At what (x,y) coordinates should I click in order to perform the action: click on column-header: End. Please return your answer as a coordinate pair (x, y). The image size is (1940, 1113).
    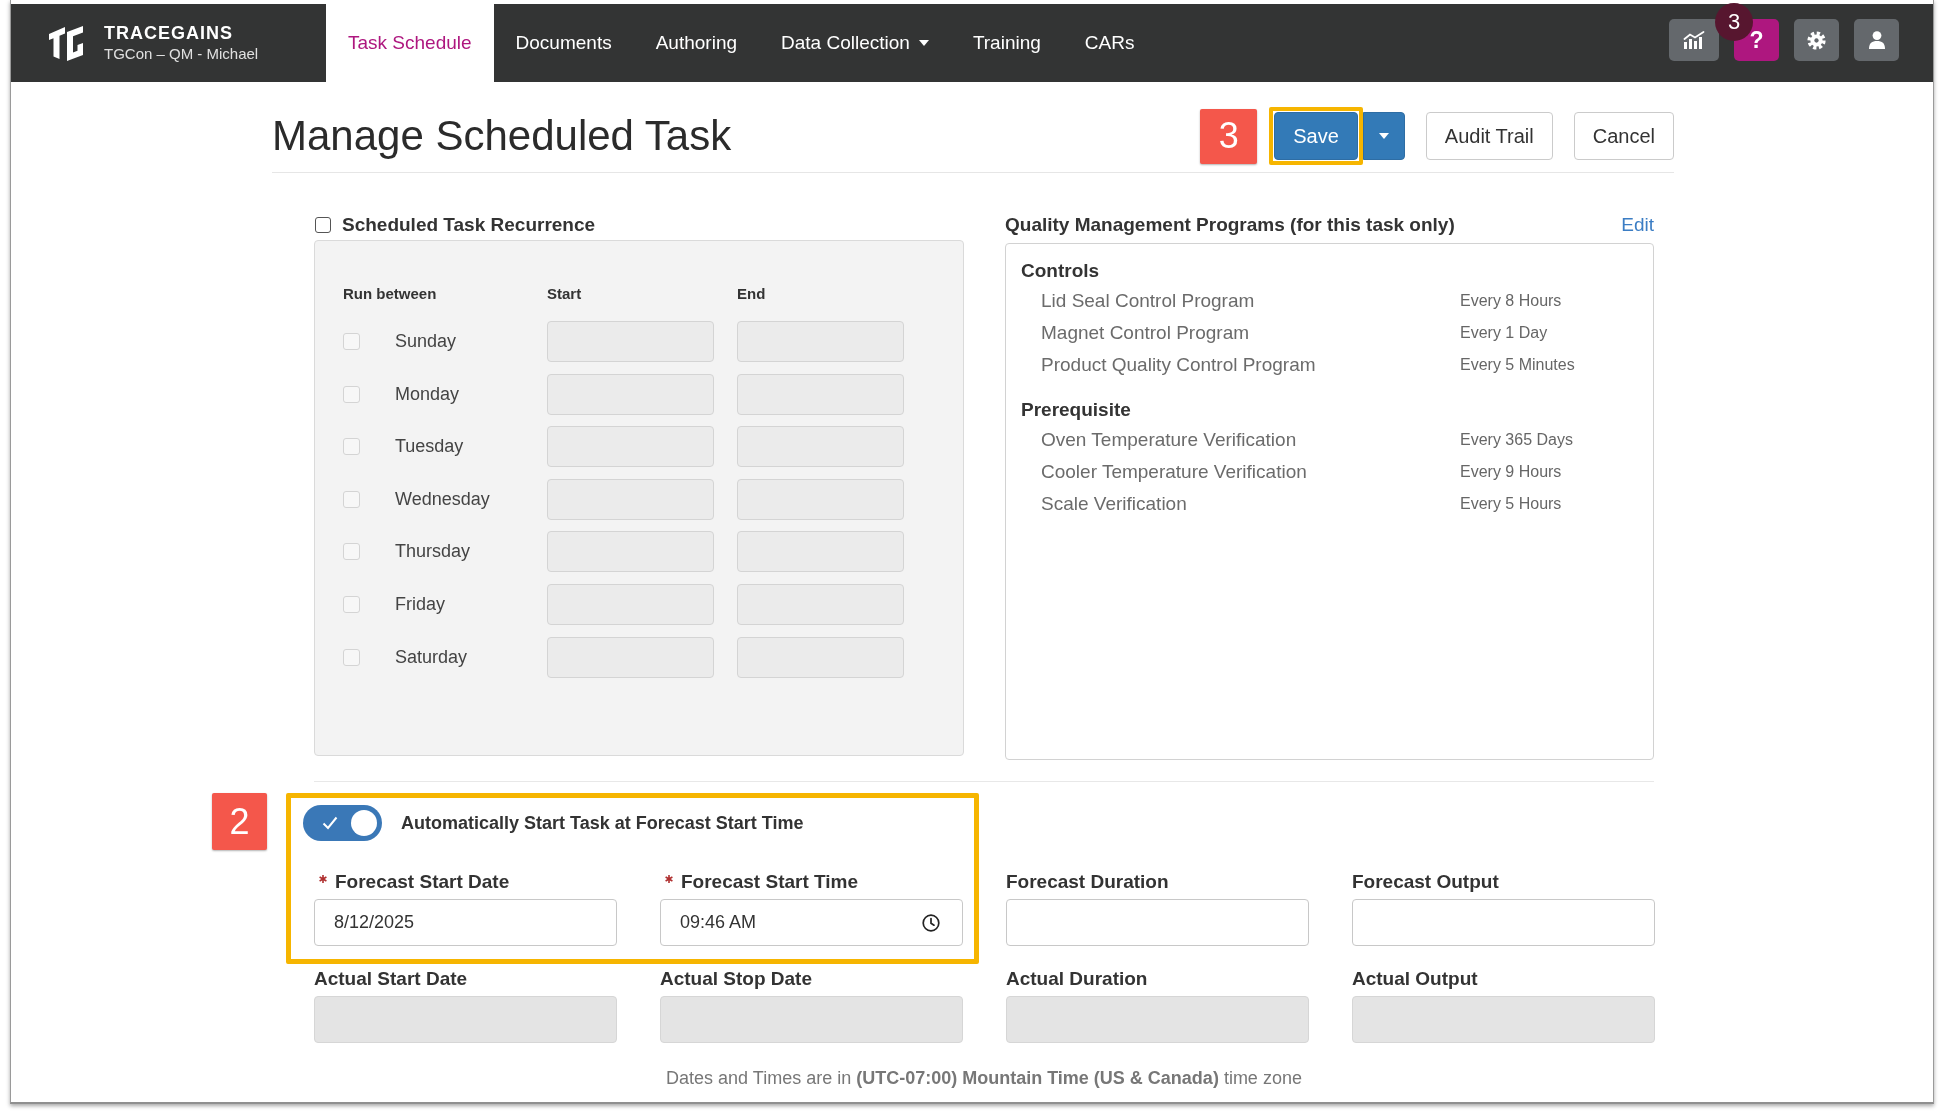
    Looking at the image, I should click on (751, 294).